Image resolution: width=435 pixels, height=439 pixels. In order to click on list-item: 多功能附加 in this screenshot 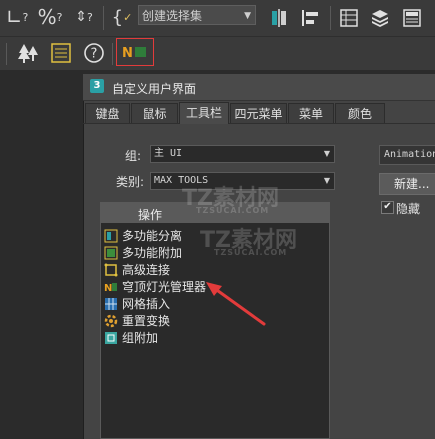, I will do `click(143, 252)`.